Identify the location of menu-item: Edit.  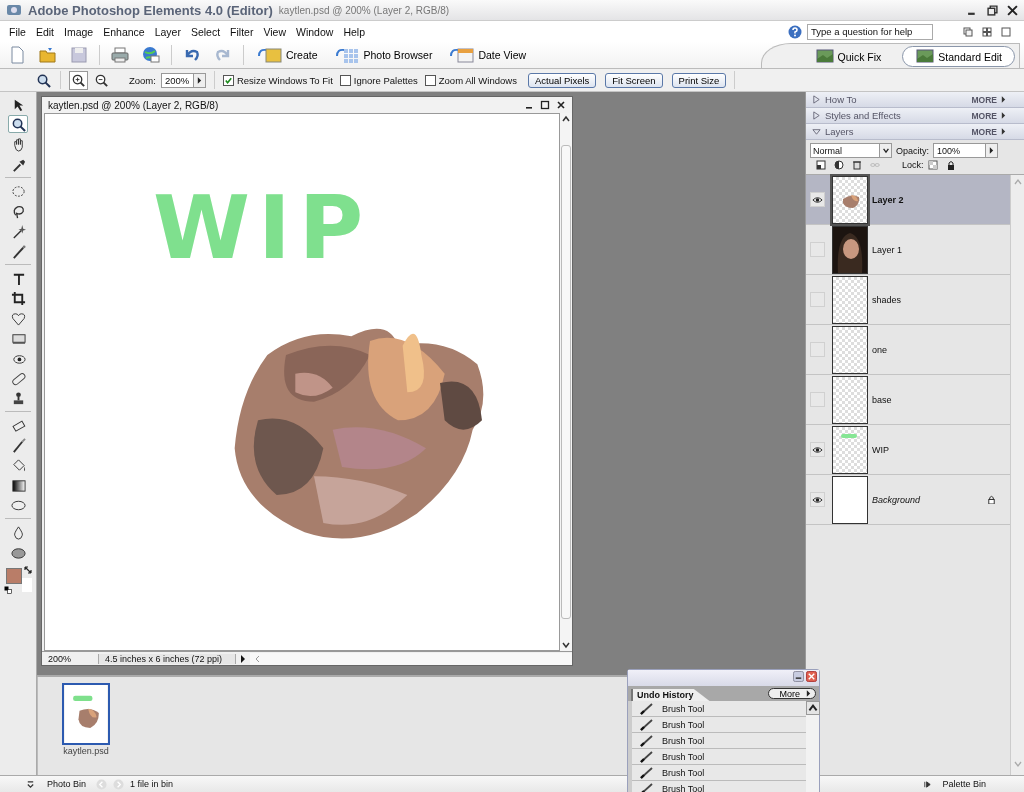
(44, 31).